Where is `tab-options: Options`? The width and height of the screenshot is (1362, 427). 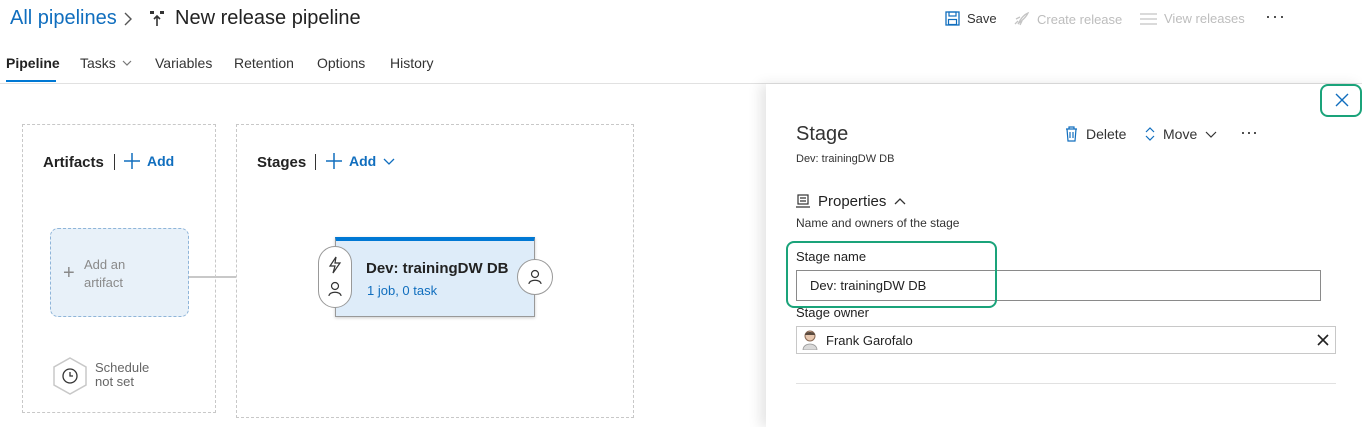 tab-options: Options is located at coordinates (341, 63).